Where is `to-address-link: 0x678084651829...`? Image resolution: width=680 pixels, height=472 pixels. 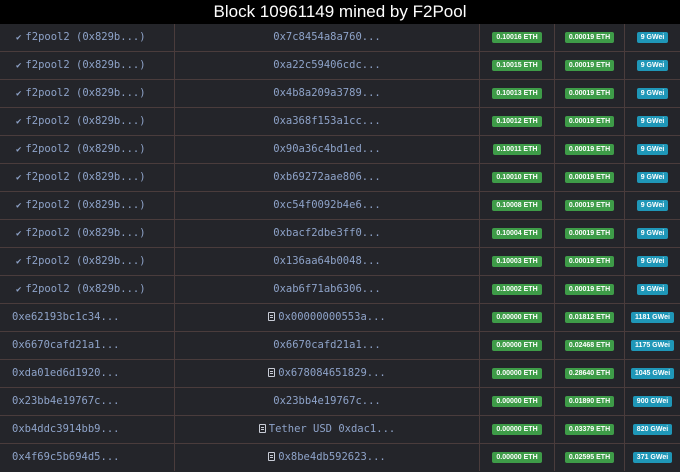
to-address-link: 0x678084651829... is located at coordinates (331, 373).